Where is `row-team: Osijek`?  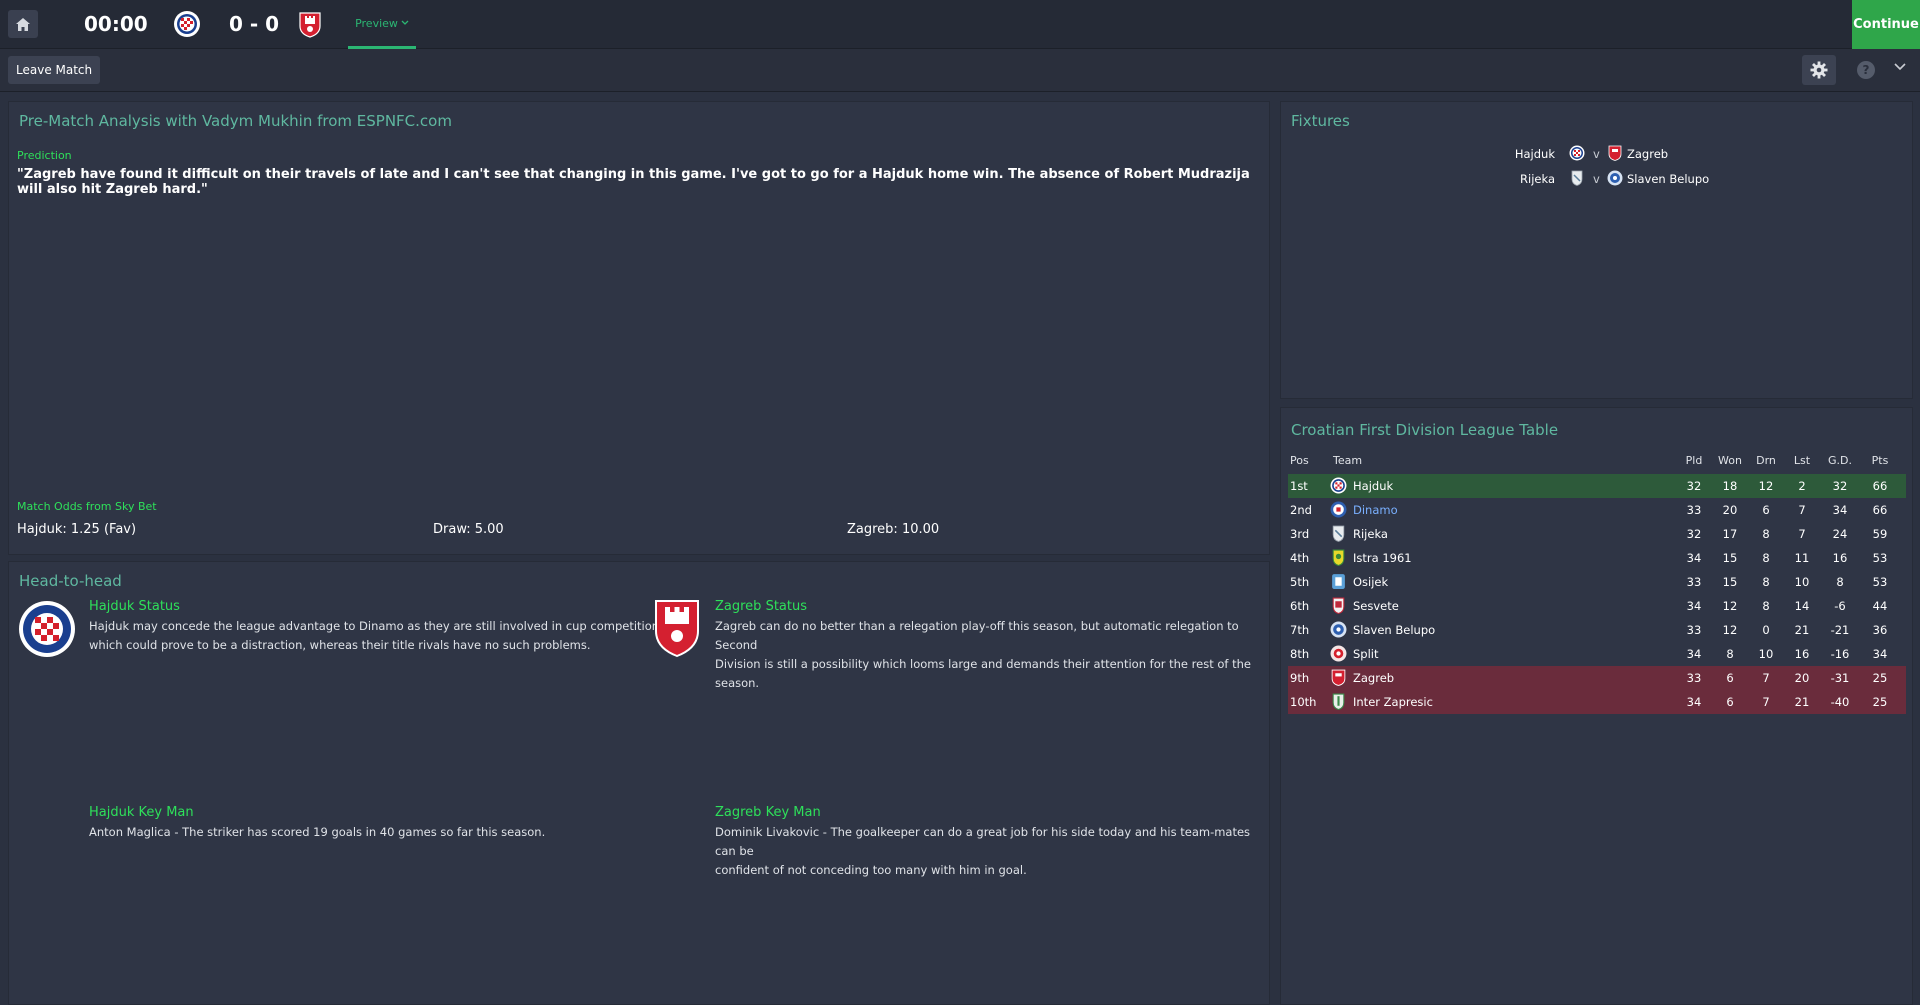
row-team: Osijek is located at coordinates (1370, 582).